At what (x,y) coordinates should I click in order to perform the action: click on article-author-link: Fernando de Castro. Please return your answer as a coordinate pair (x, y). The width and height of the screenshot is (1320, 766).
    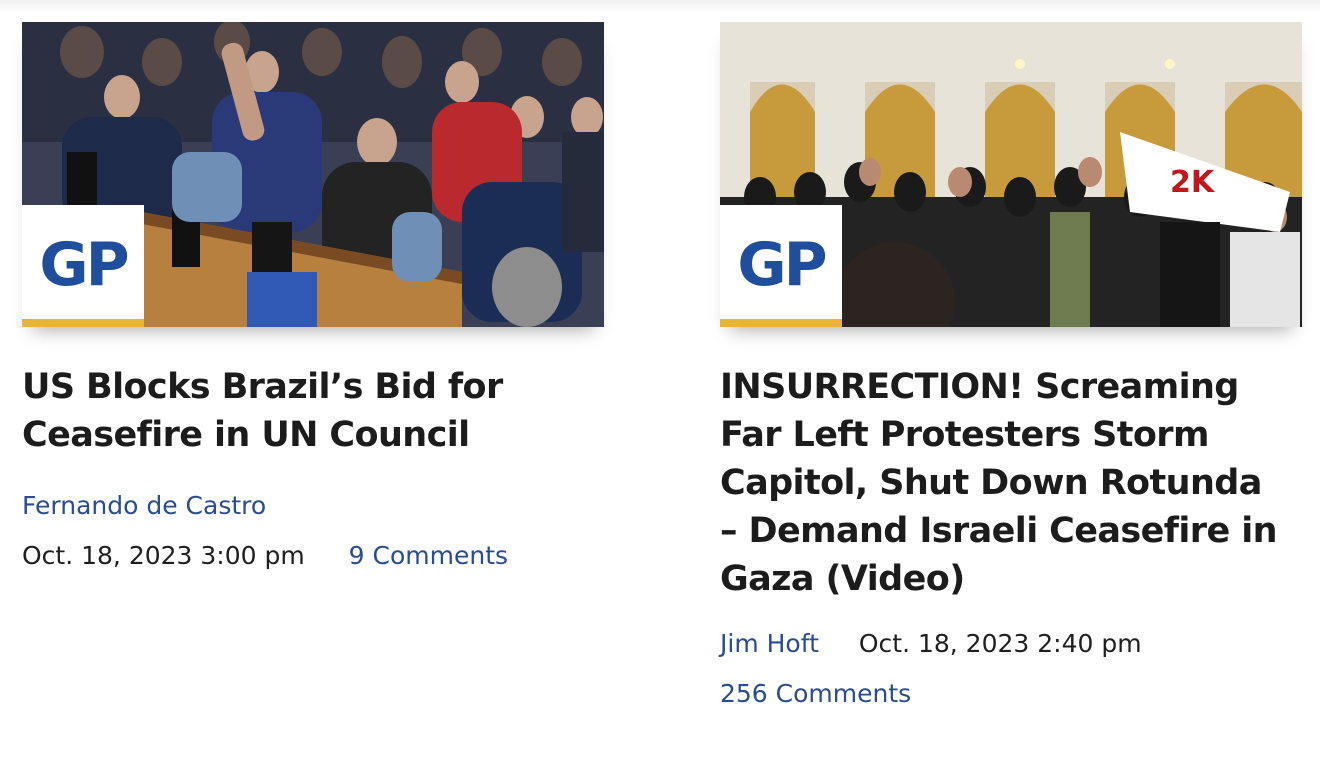
    Looking at the image, I should click on (144, 505).